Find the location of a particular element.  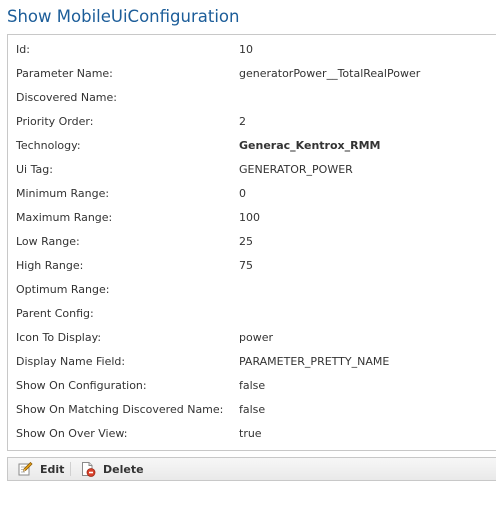

field-label: Id: is located at coordinates (23, 49).